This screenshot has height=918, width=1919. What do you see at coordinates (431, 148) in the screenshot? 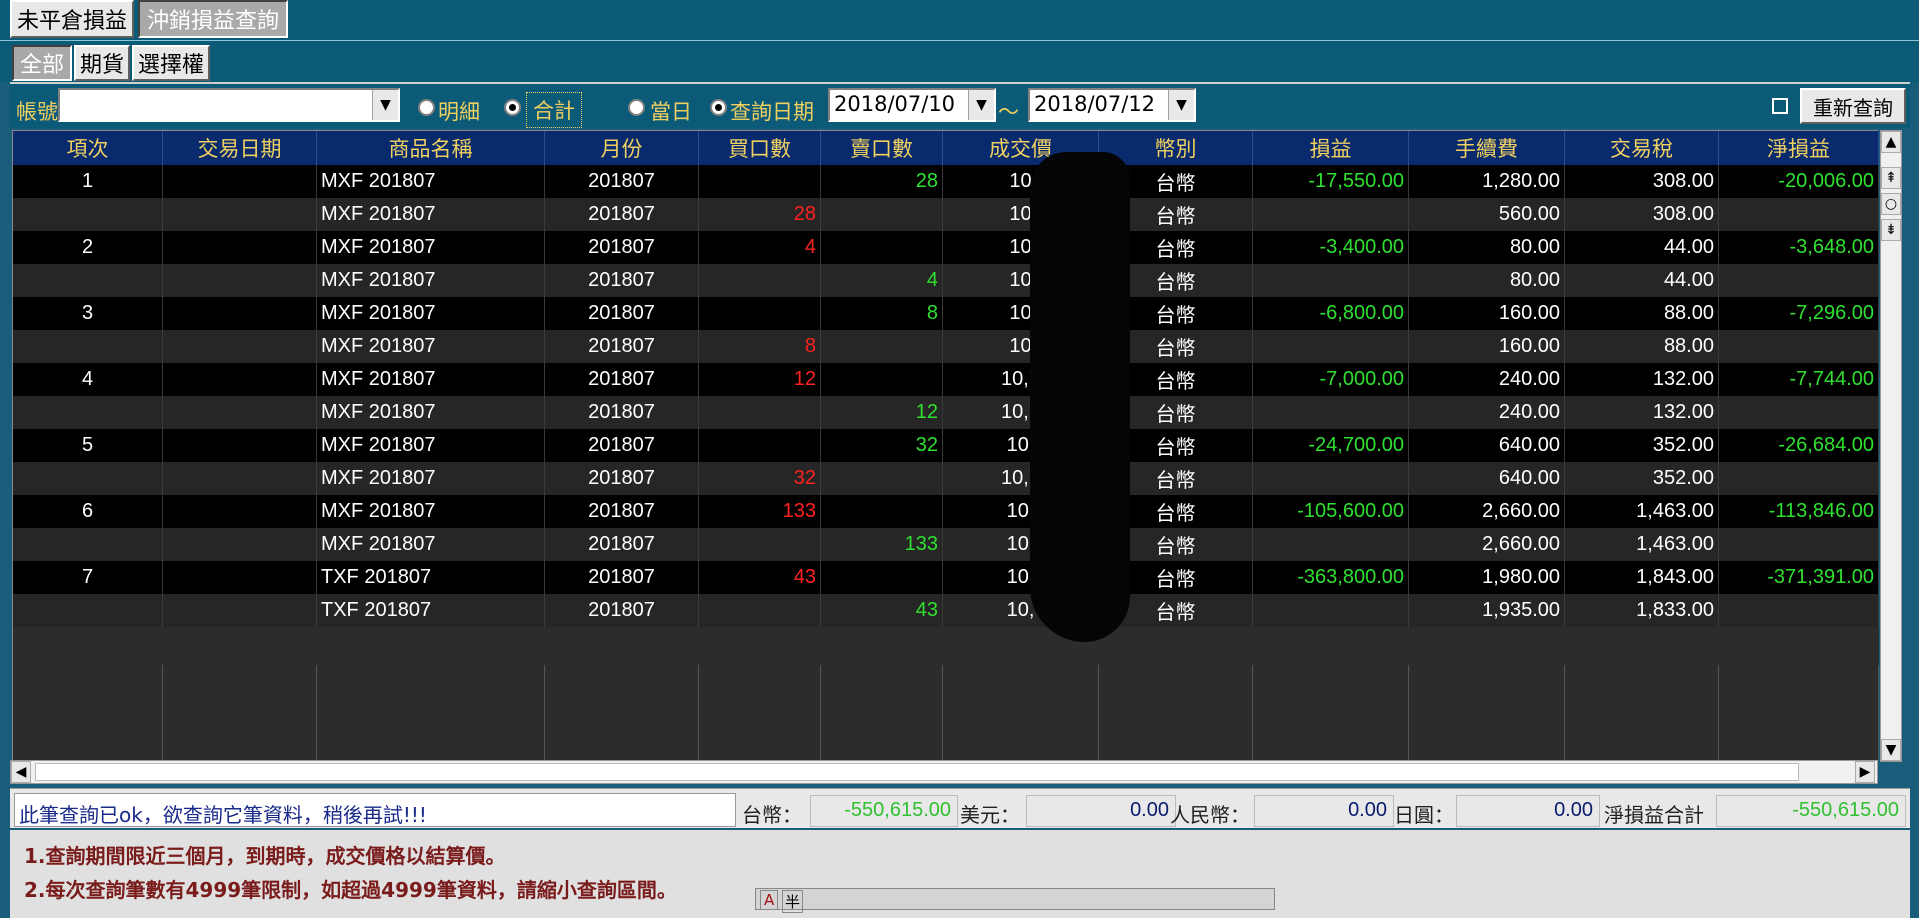
I see `col-header-product-name: 商品名稱` at bounding box center [431, 148].